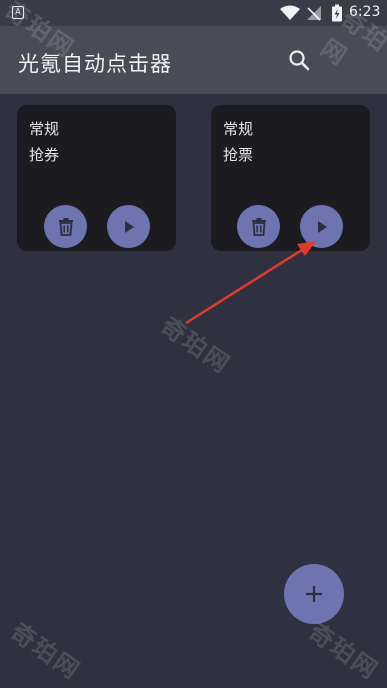 The height and width of the screenshot is (688, 387). Describe the element at coordinates (290, 178) in the screenshot. I see `task-card: 常规 抢票` at that location.